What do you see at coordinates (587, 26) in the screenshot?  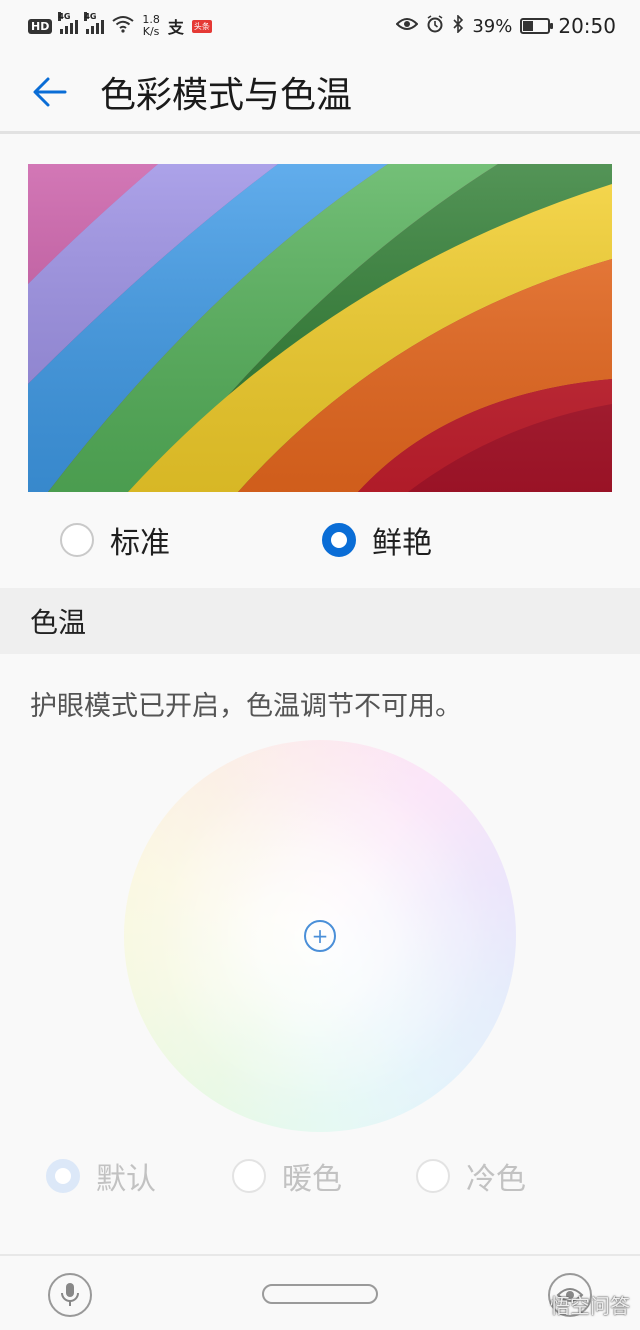 I see `clock: 20:50` at bounding box center [587, 26].